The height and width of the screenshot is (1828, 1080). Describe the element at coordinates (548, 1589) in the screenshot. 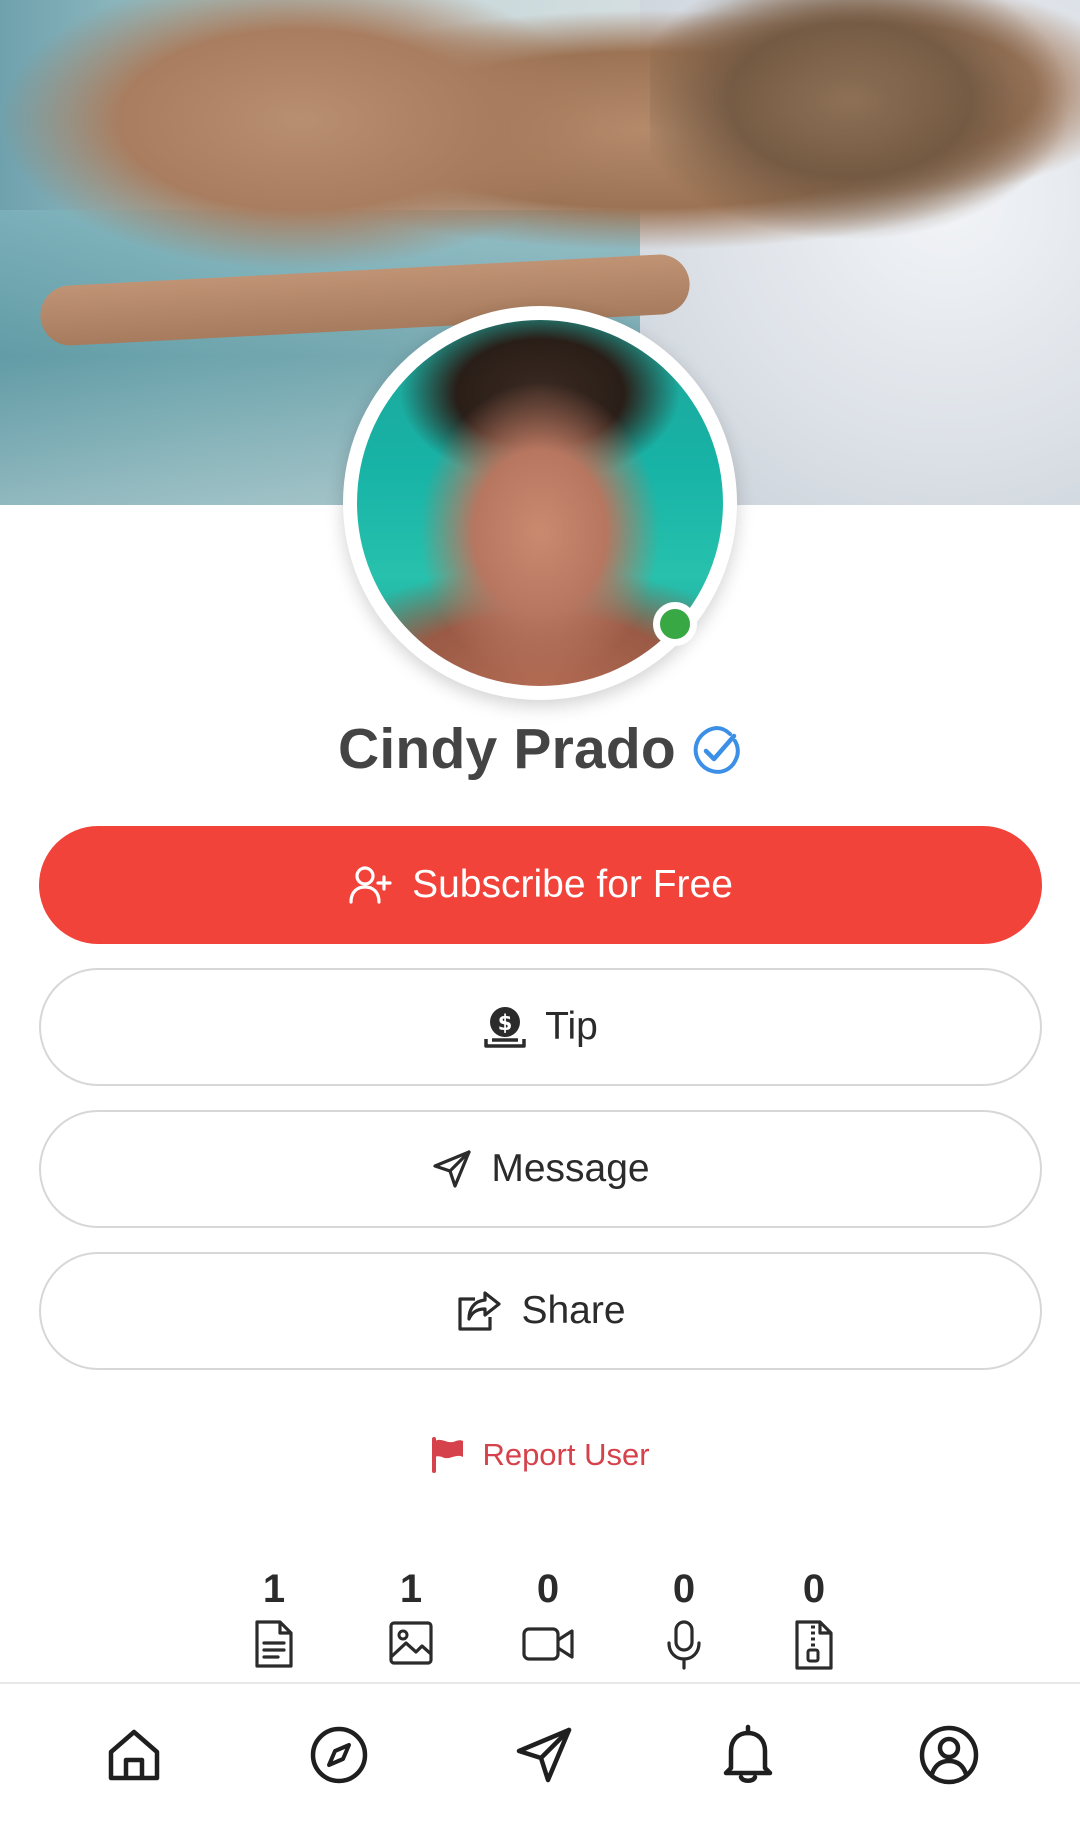

I see `stat-videos-count: 0` at that location.